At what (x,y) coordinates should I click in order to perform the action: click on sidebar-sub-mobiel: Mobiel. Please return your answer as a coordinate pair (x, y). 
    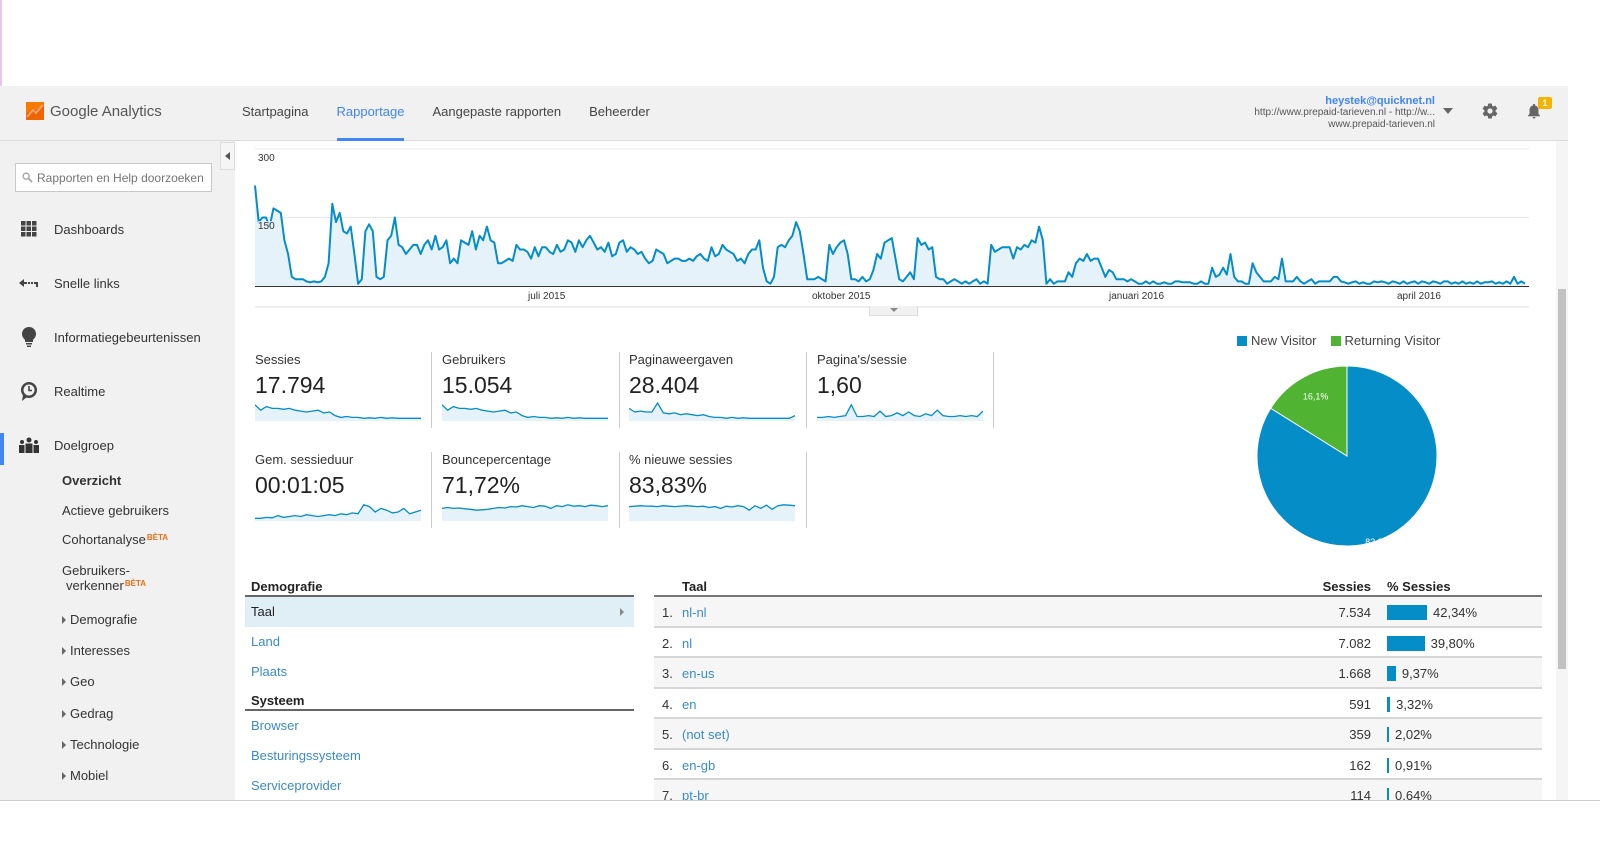
    Looking at the image, I should click on (85, 775).